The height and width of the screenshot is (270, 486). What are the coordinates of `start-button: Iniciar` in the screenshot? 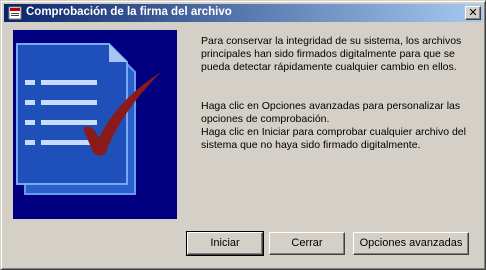 It's located at (225, 243).